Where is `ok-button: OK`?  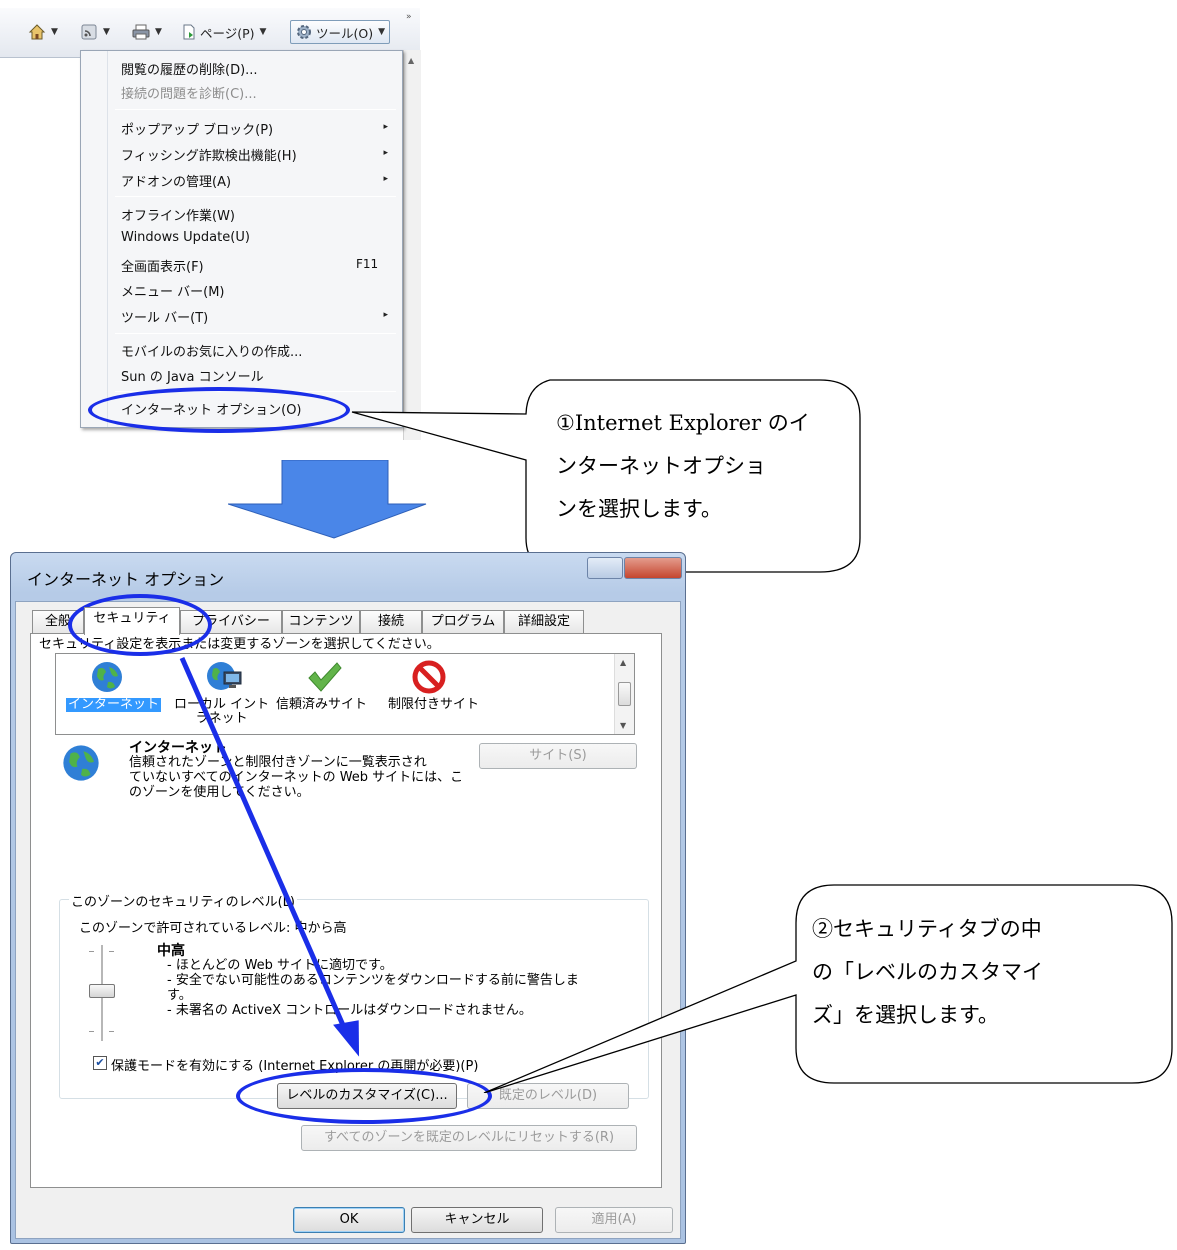 ok-button: OK is located at coordinates (349, 1220).